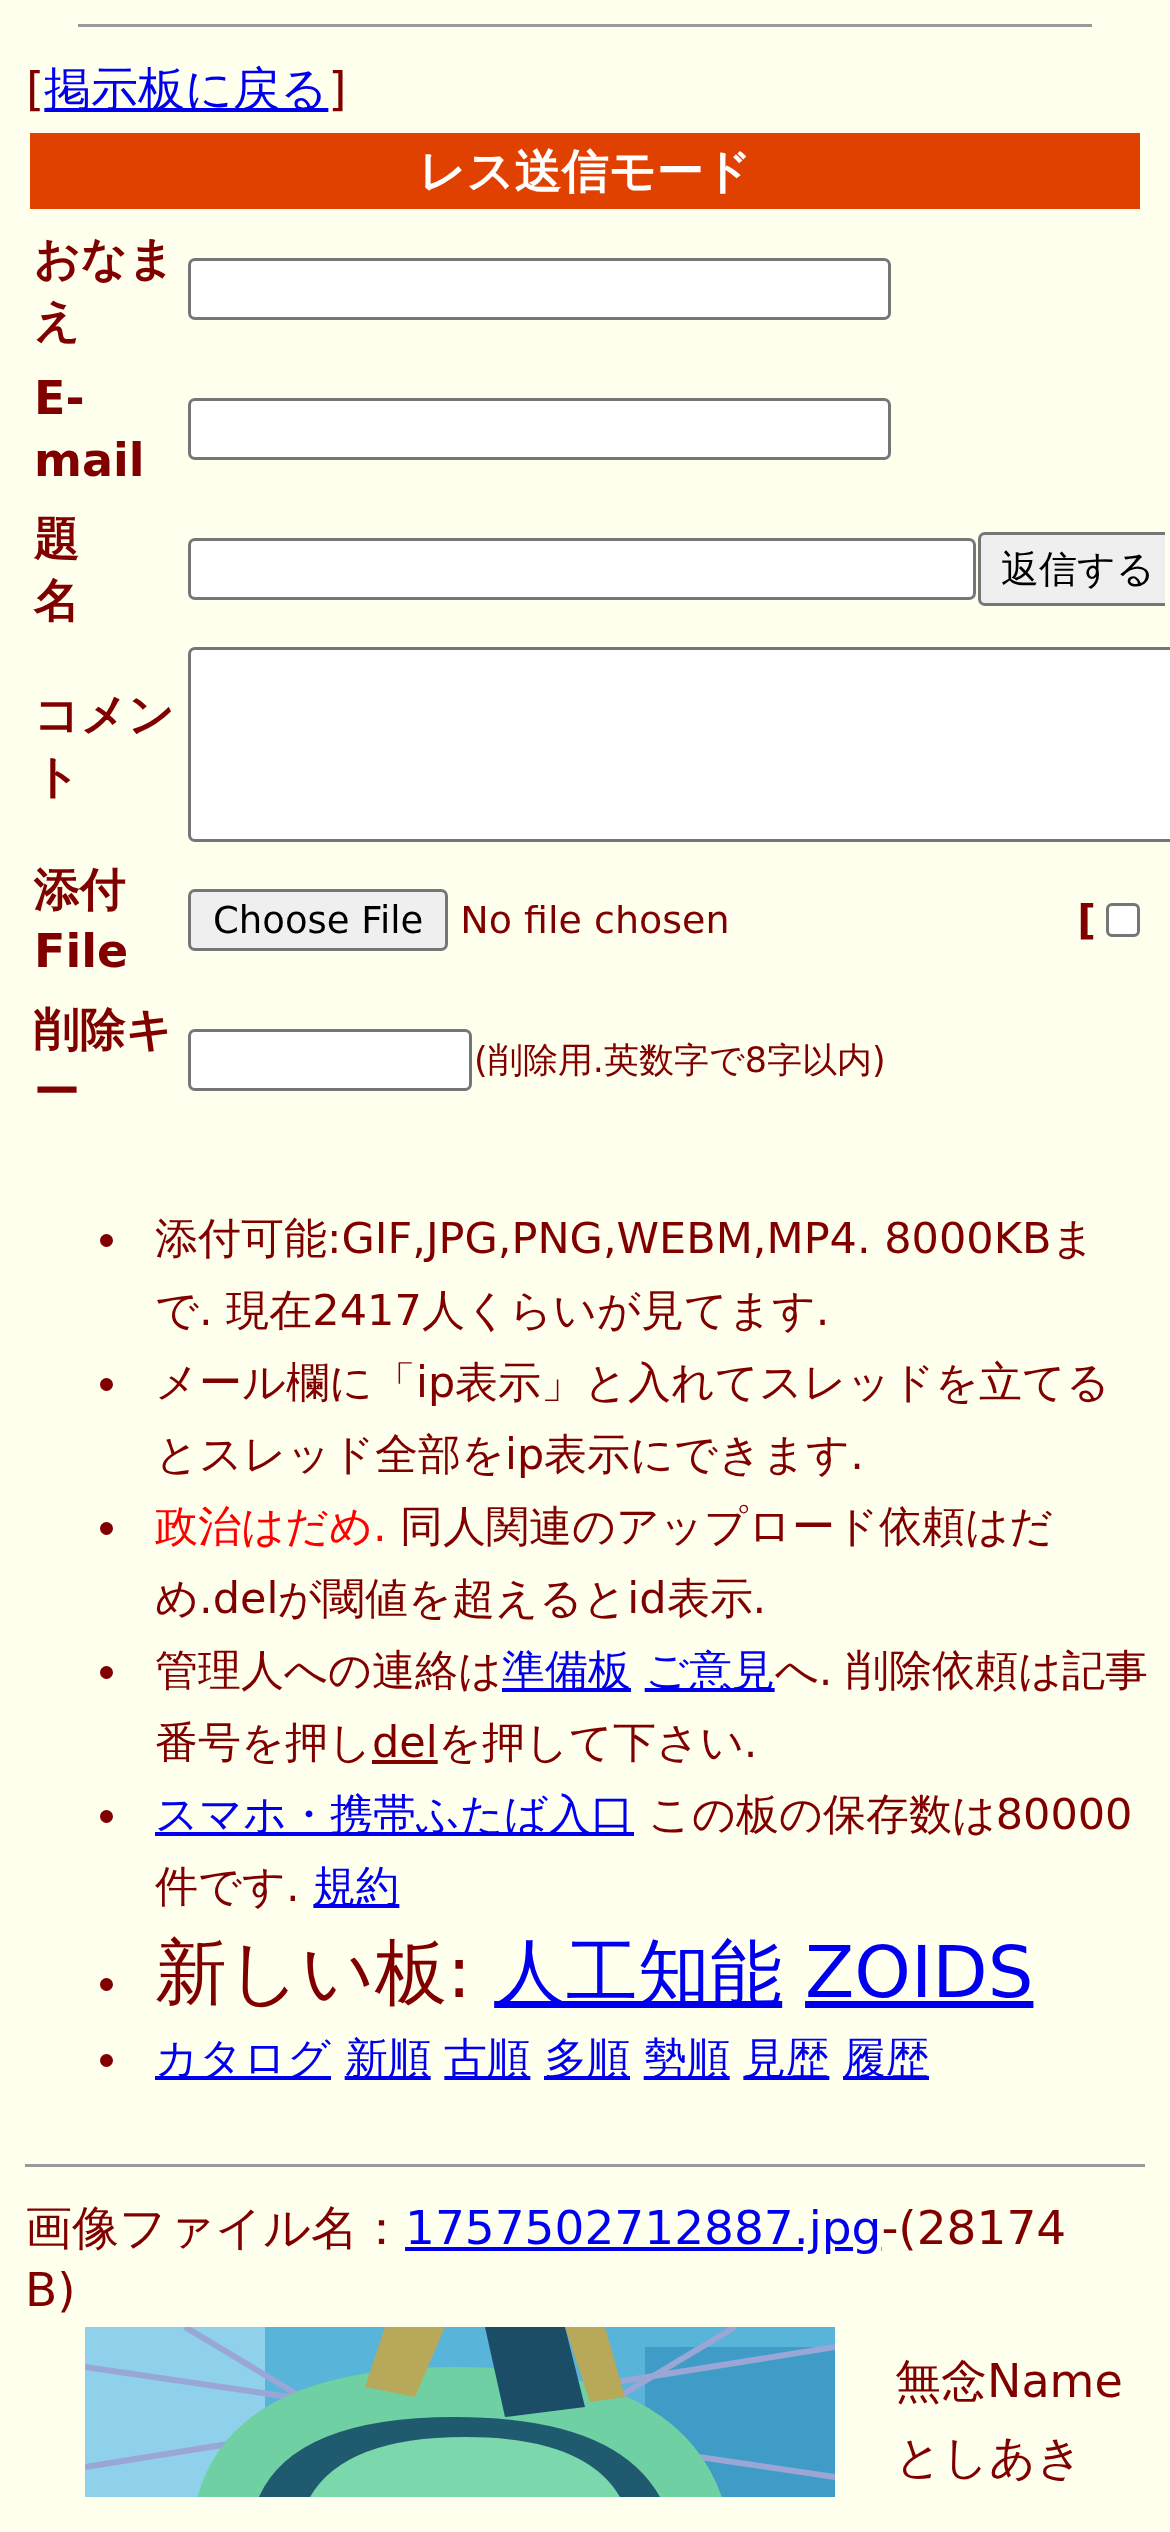 This screenshot has height=2532, width=1170. Describe the element at coordinates (337, 88) in the screenshot. I see `bracket: ]` at that location.